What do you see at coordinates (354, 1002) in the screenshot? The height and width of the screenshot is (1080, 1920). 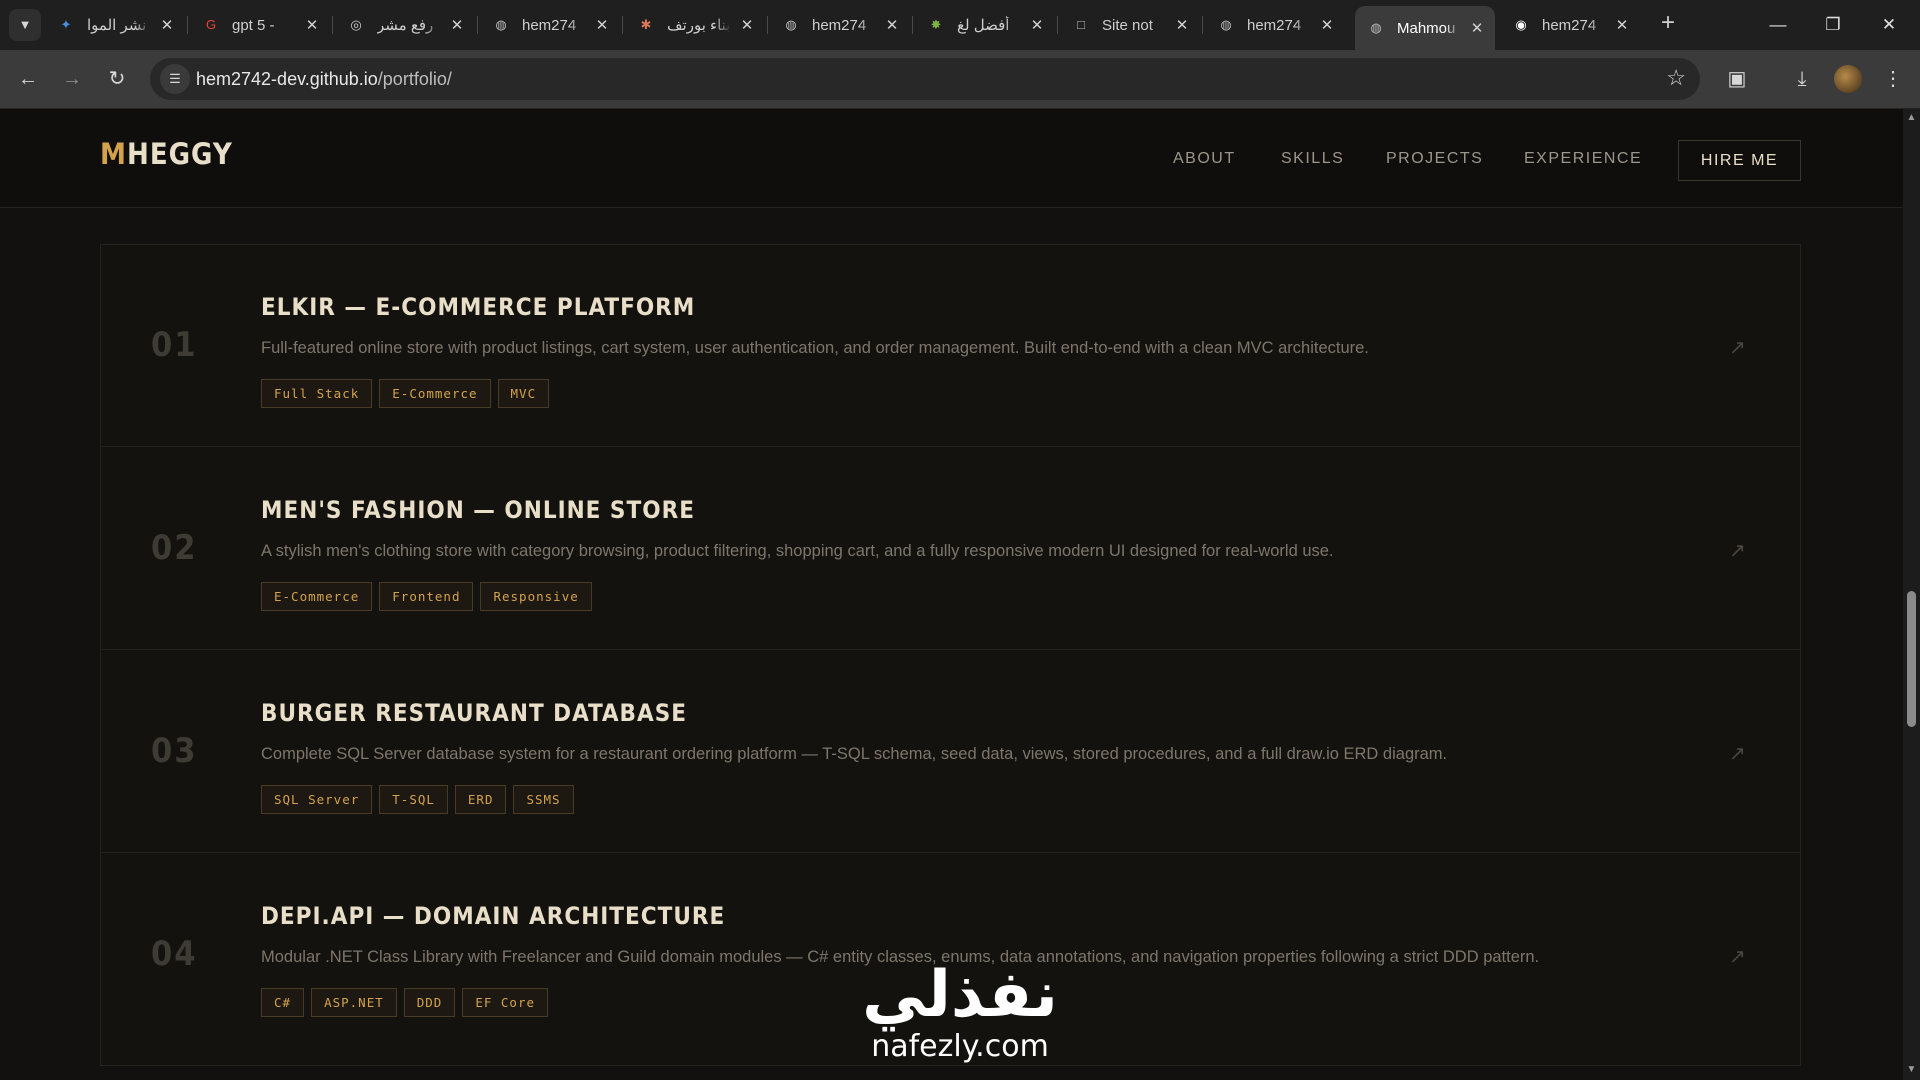 I see `tech-tag: ASP.NET` at bounding box center [354, 1002].